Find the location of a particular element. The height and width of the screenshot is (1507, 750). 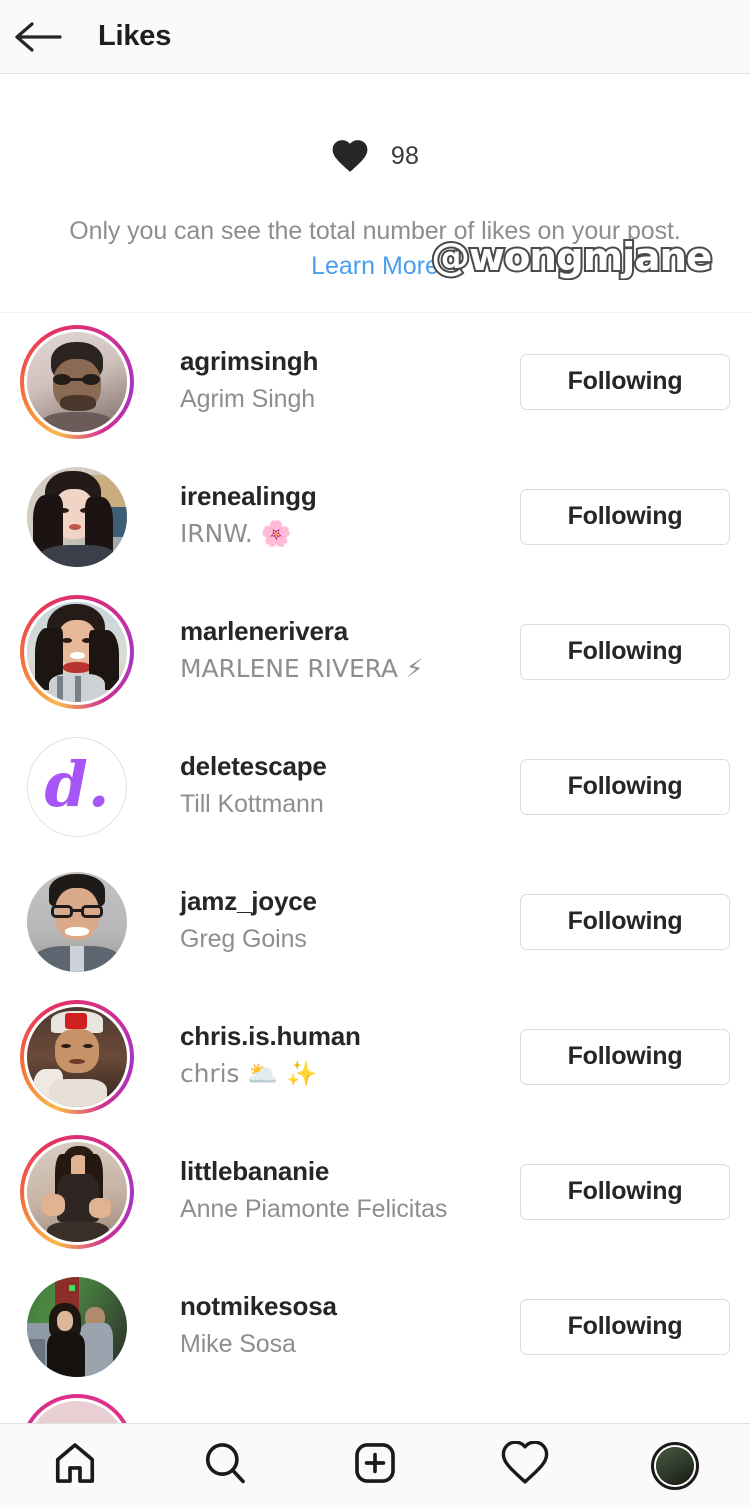

fullname: Greg Goins is located at coordinates (243, 939).